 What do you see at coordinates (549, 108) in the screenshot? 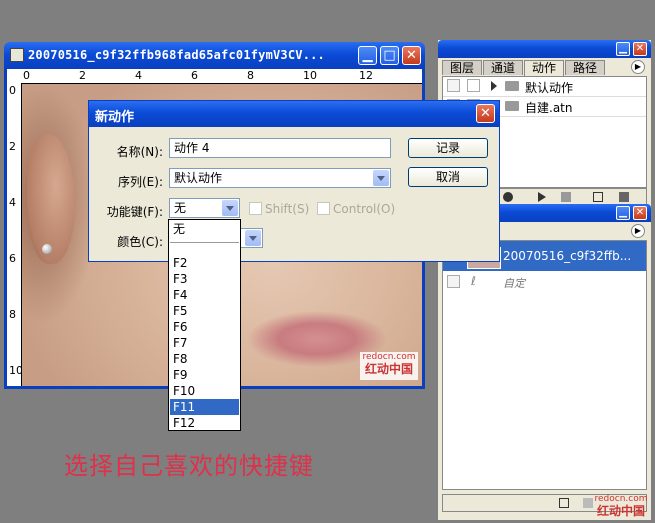
I see `action-set-label: 自建.atn` at bounding box center [549, 108].